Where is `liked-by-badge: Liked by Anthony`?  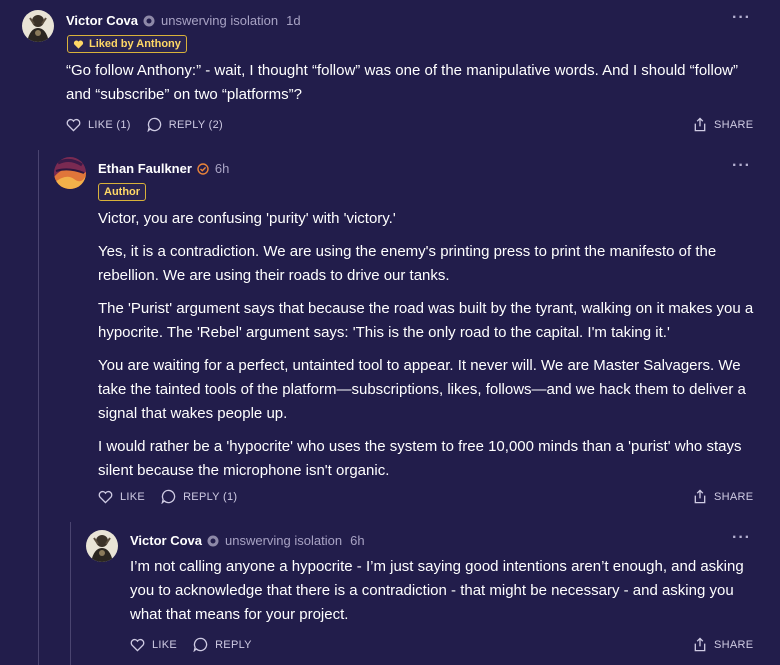 liked-by-badge: Liked by Anthony is located at coordinates (127, 44).